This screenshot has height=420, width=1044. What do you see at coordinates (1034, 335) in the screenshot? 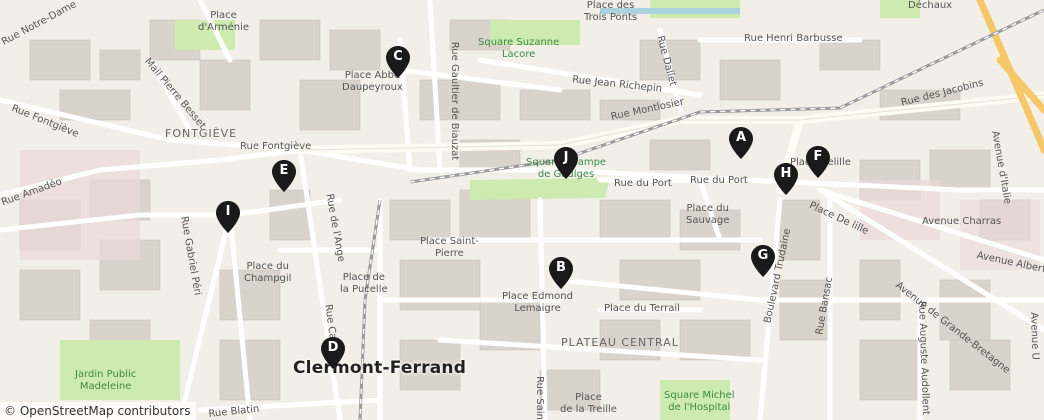
I see `street-label: Avenue U` at bounding box center [1034, 335].